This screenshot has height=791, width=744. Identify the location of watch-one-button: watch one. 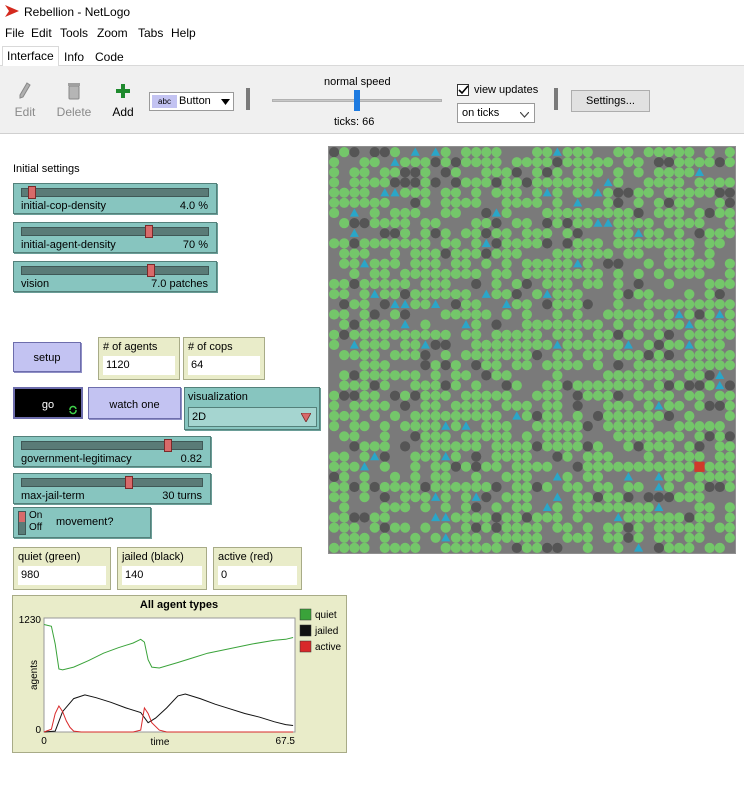
(134, 403).